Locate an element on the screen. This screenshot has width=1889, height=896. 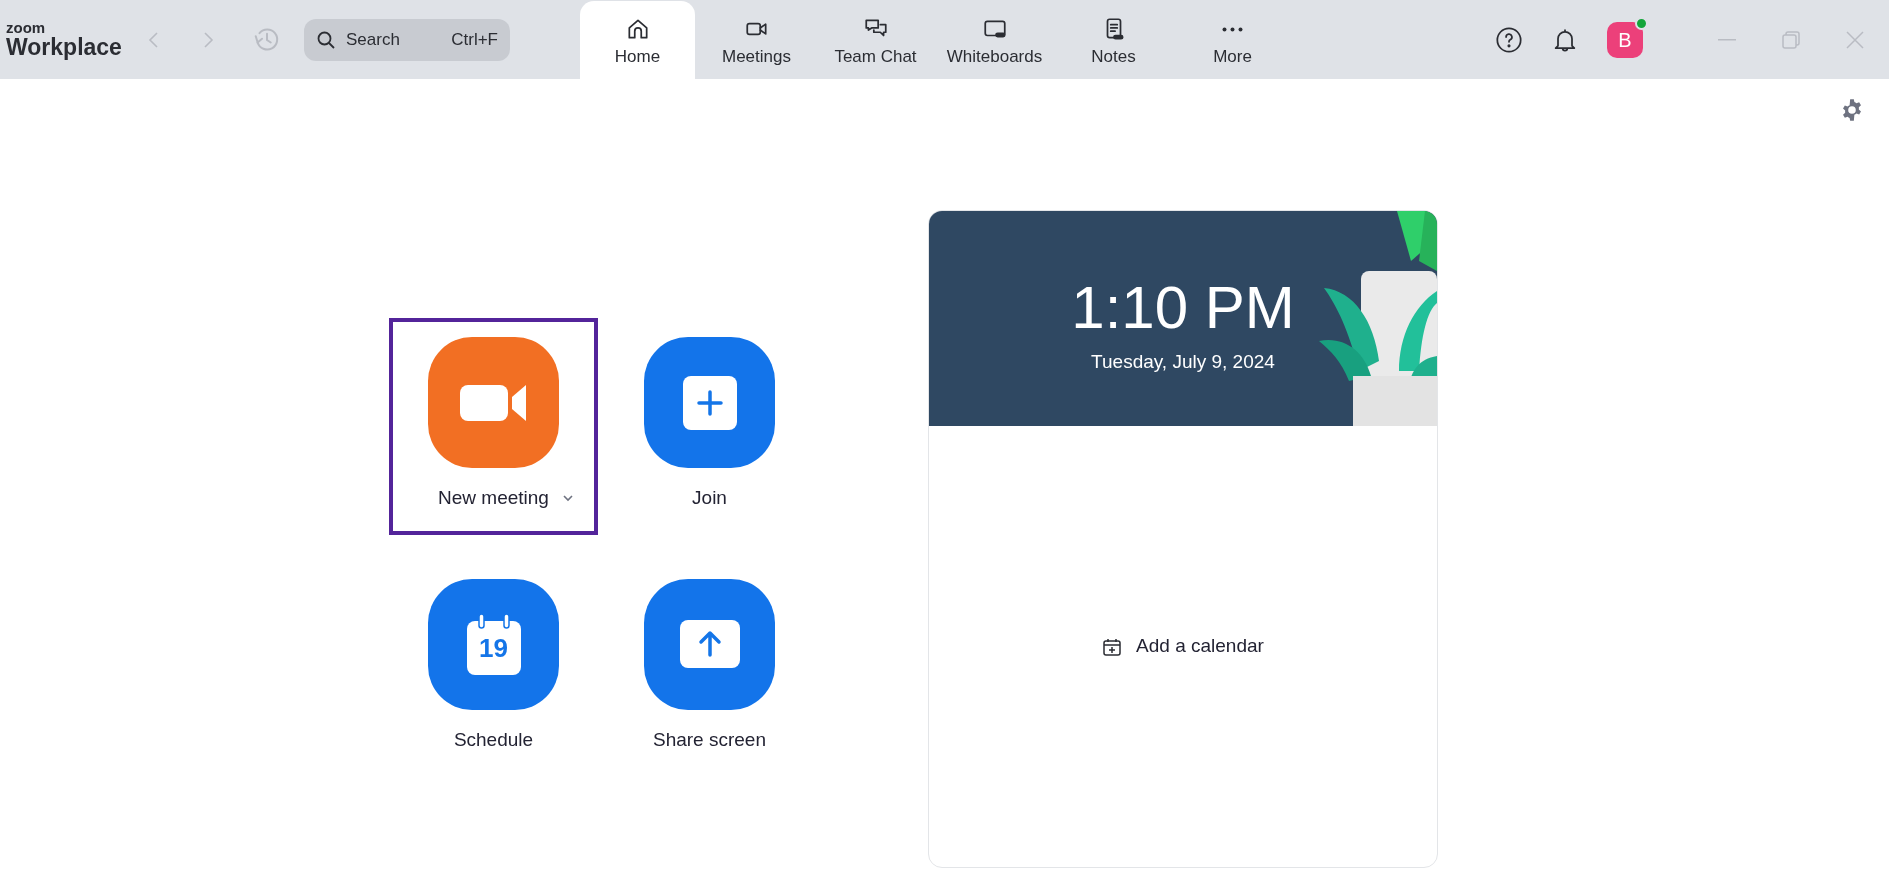
close-icon is located at coordinates (1855, 39).